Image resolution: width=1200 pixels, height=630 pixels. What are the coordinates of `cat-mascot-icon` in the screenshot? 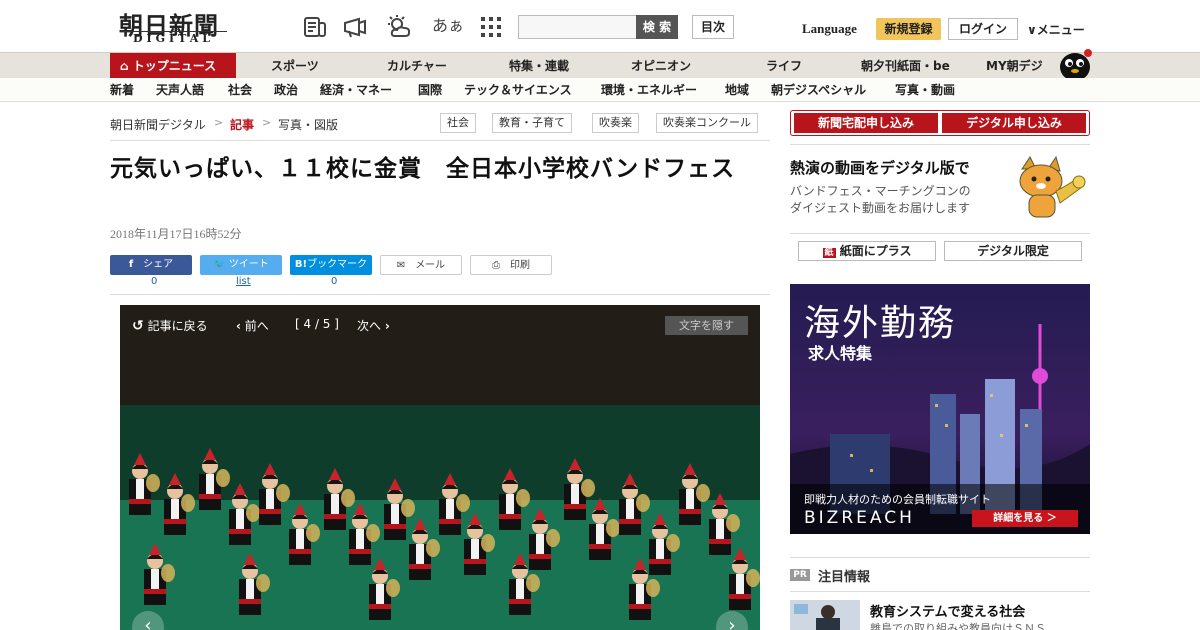 It's located at (1052, 186).